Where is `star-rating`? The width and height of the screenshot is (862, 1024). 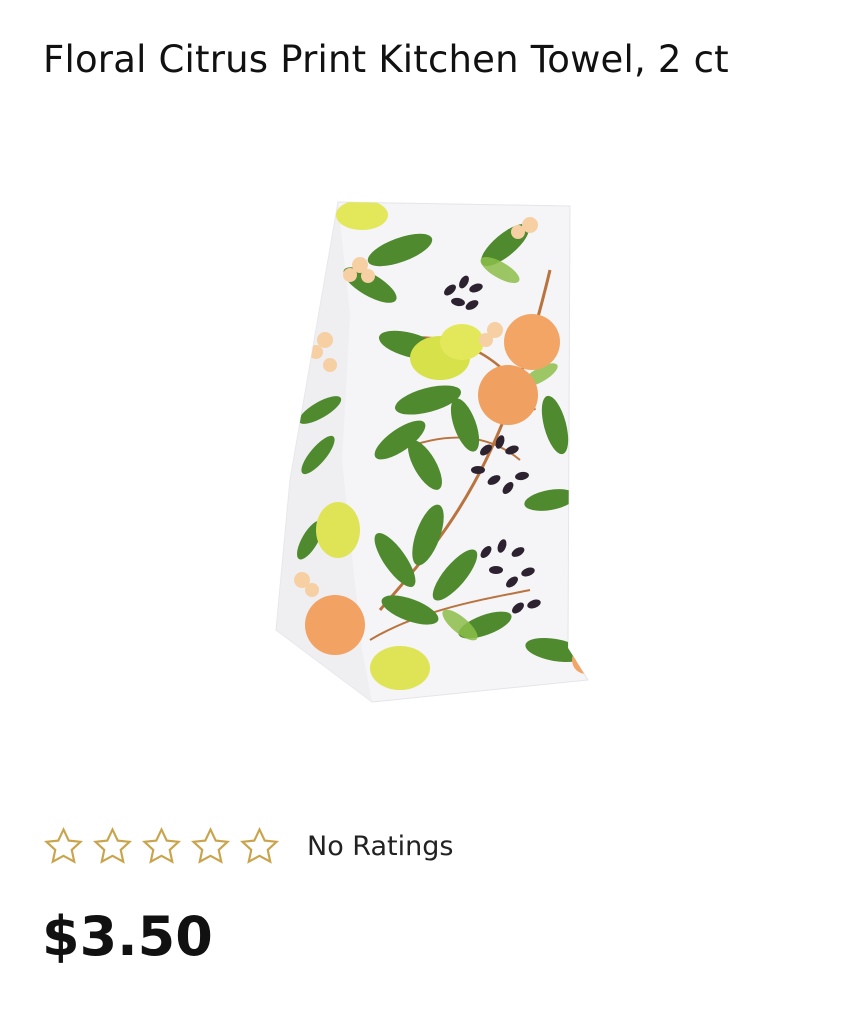 star-rating is located at coordinates (164, 846).